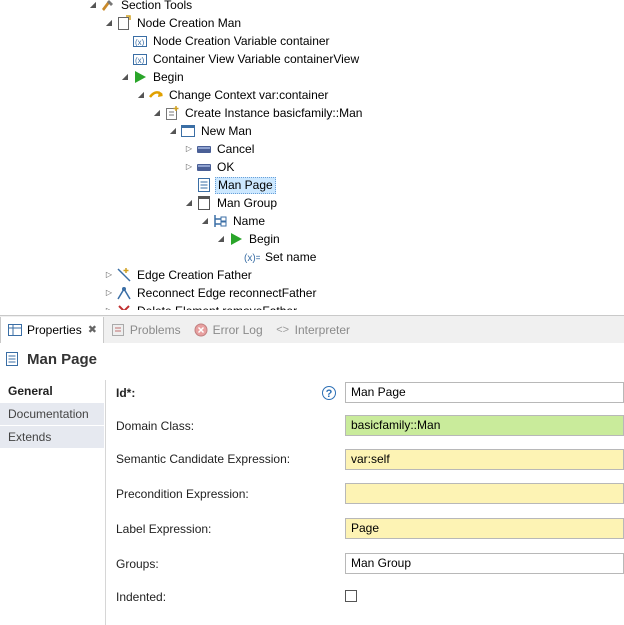 The height and width of the screenshot is (625, 624). I want to click on semantic-candidate-field: var:self, so click(484, 459).